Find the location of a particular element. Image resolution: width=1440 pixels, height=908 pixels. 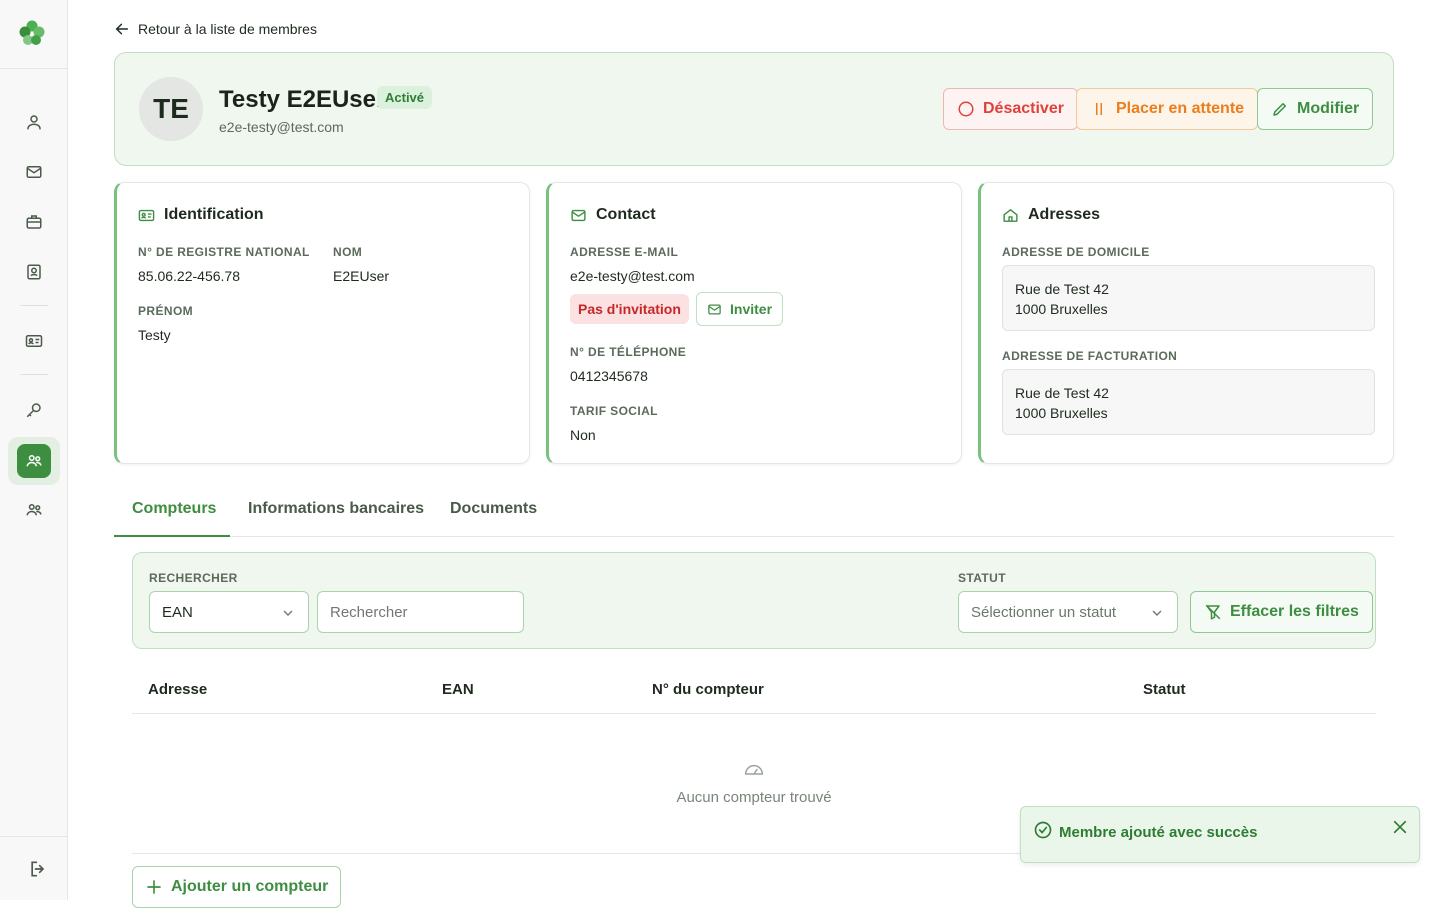

contact-book-icon is located at coordinates (34, 272).